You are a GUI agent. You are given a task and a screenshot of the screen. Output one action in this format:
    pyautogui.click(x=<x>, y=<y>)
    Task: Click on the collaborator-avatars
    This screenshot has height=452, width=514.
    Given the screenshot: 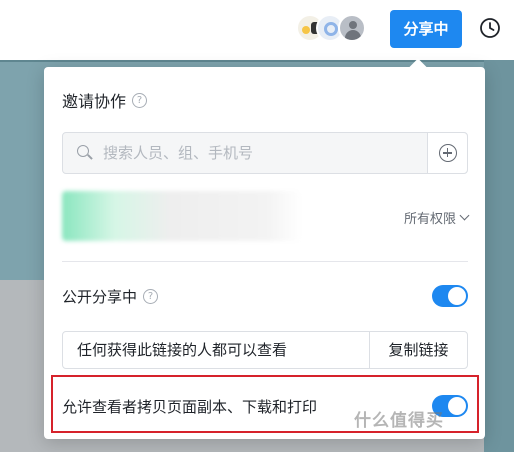 What is the action you would take?
    pyautogui.click(x=336, y=29)
    